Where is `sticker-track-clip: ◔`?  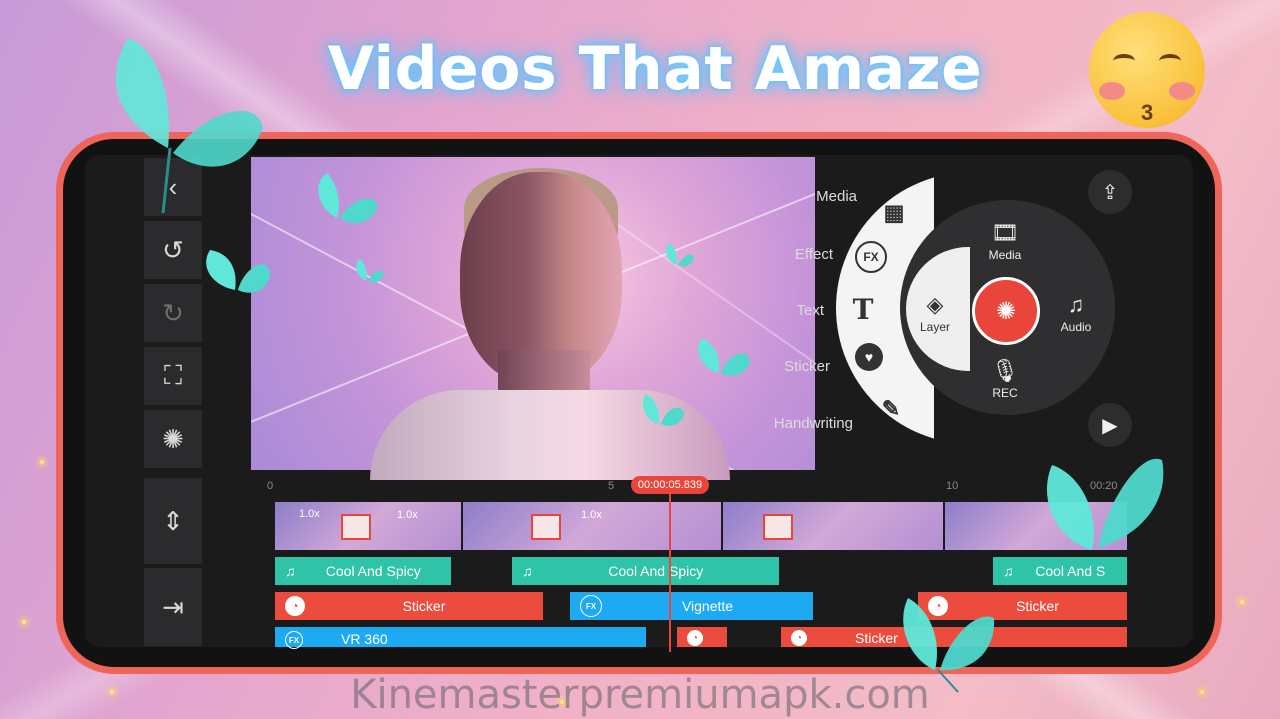
sticker-track-clip: ◔ is located at coordinates (702, 637).